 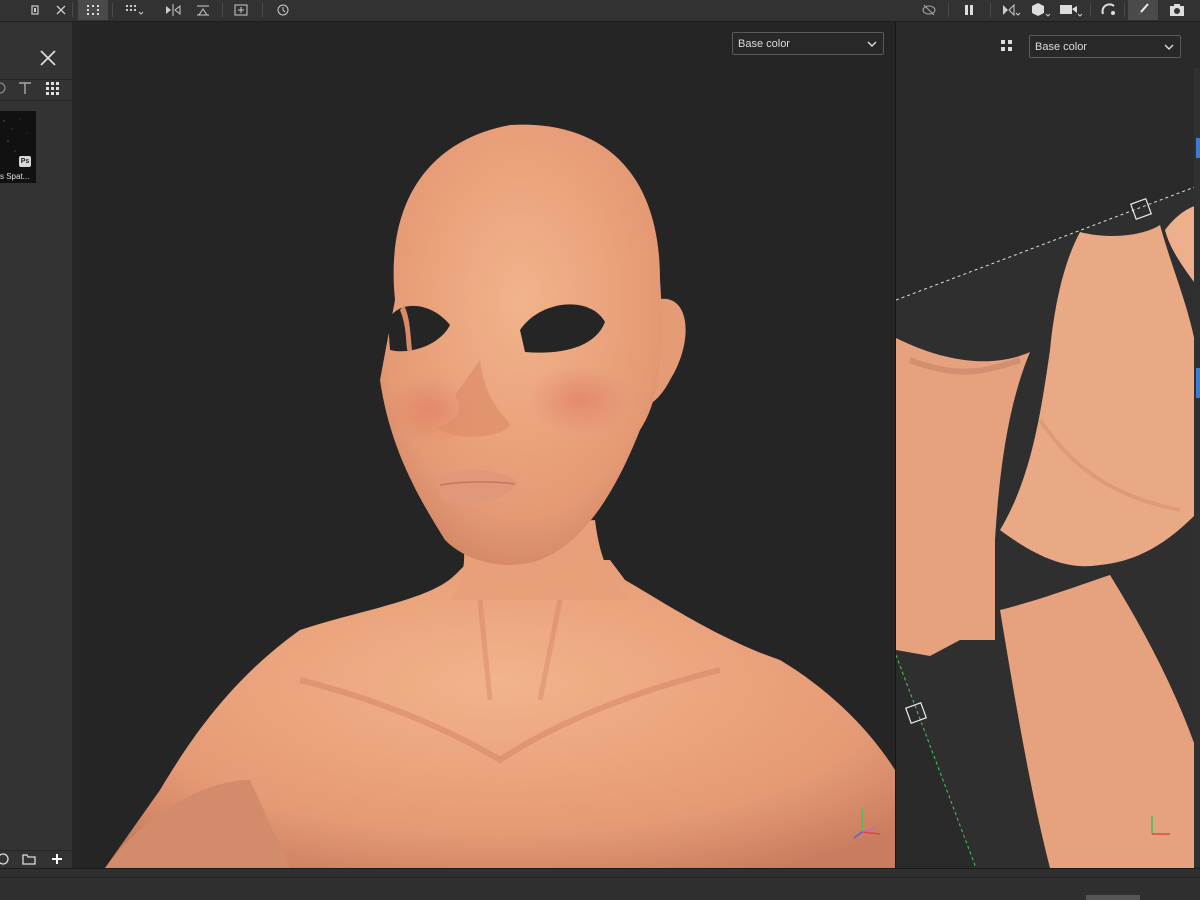 I want to click on history-icon, so click(x=283, y=10).